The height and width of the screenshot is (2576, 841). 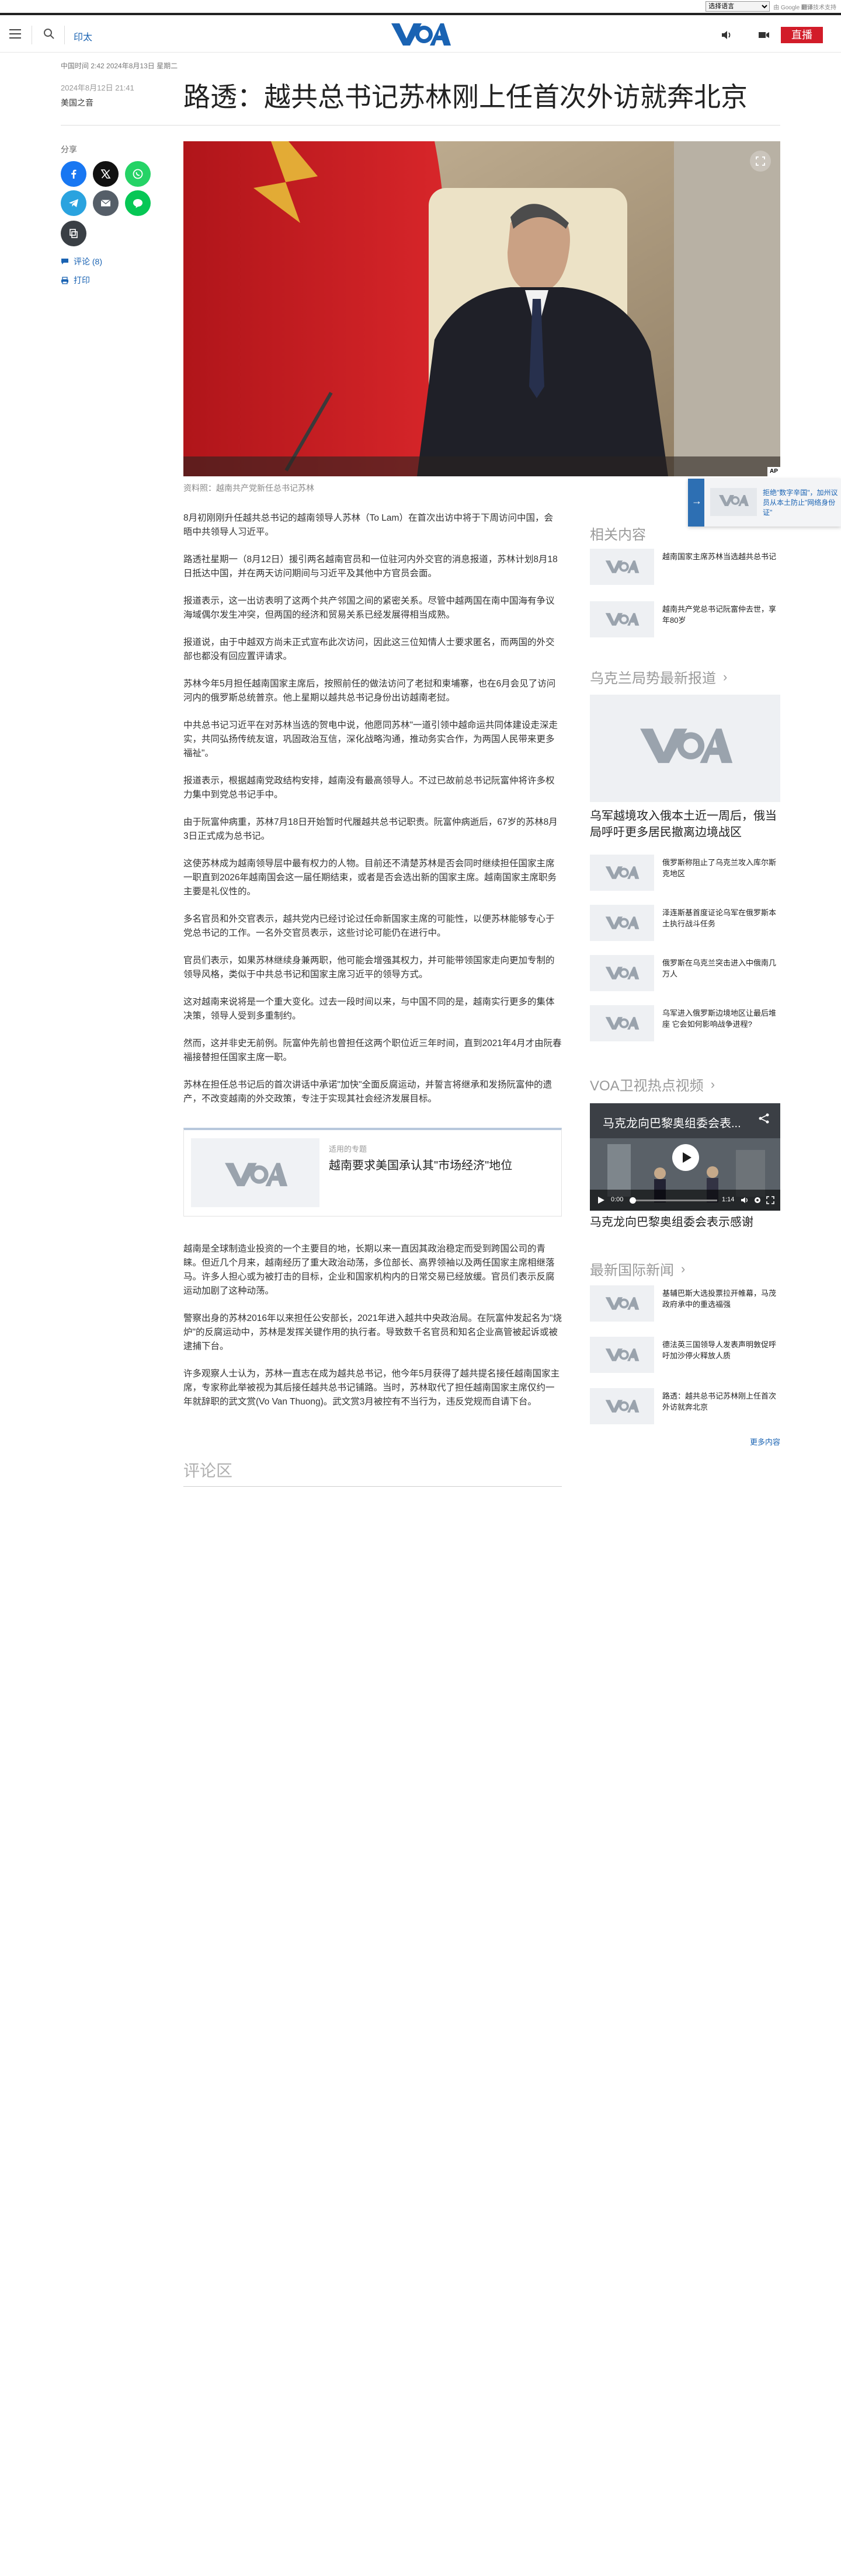 What do you see at coordinates (685, 825) in the screenshot?
I see `ukraine-feature-title: 乌军越境攻入俄本土近一周后，俄当局呼吁更多居民撤离边境战区` at bounding box center [685, 825].